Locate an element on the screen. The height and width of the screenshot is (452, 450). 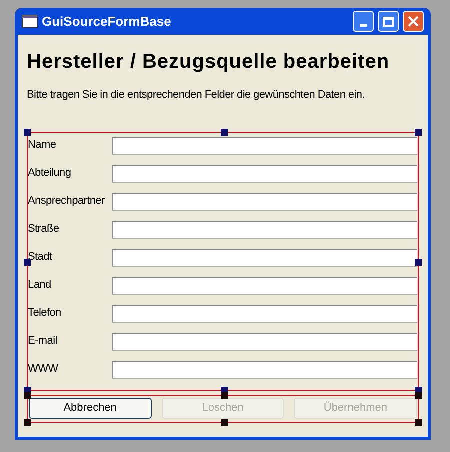
minimize-button is located at coordinates (363, 21).